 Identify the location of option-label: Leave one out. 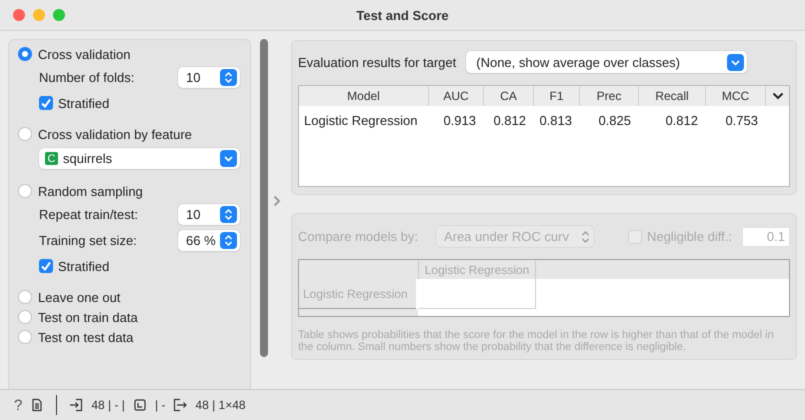
(79, 297).